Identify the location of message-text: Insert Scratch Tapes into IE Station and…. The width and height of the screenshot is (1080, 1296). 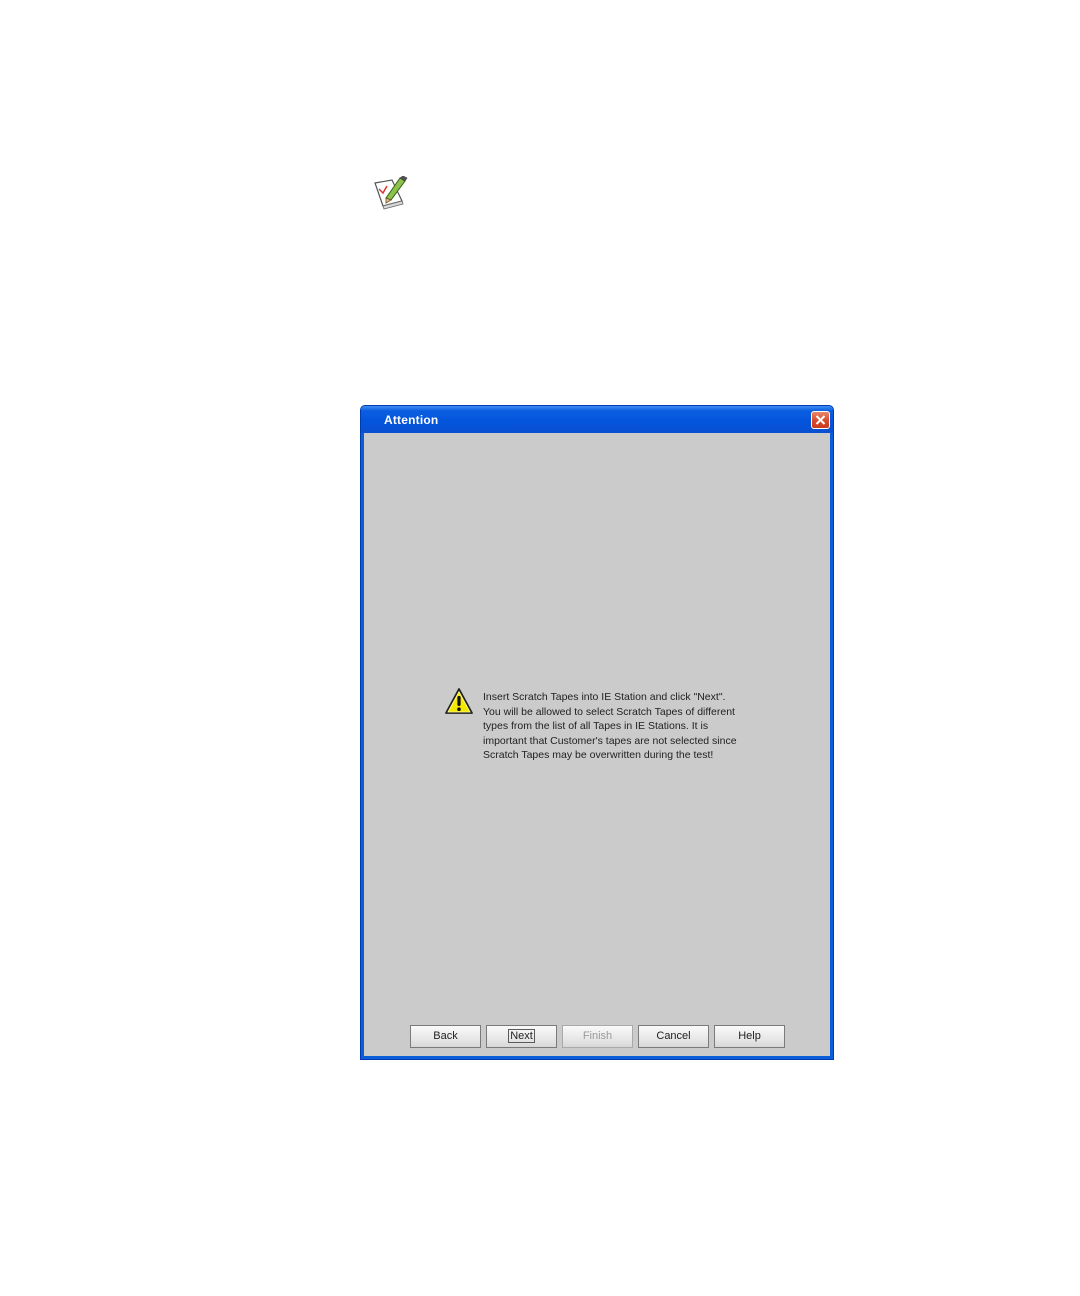
(610, 726).